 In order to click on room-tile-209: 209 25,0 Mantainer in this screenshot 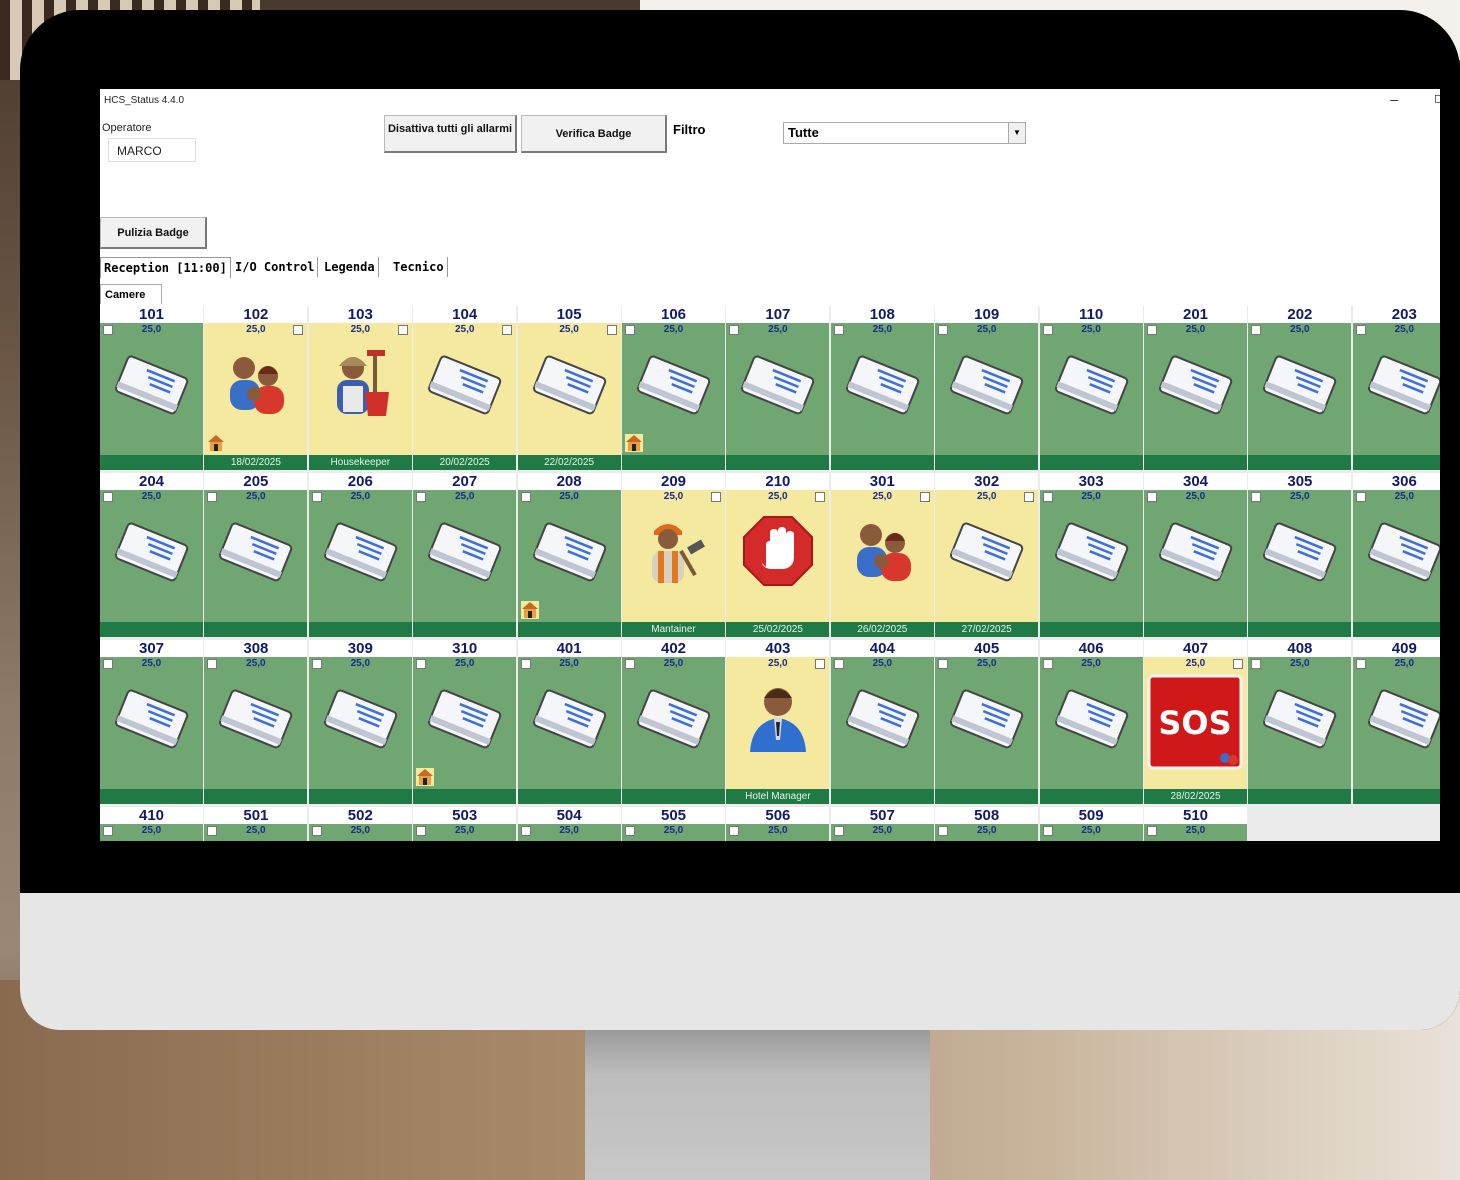, I will do `click(673, 555)`.